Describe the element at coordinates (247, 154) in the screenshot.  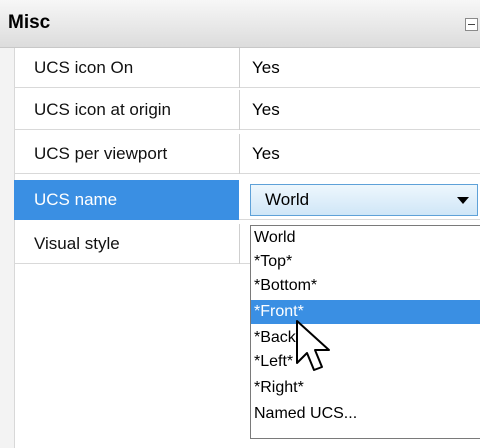
I see `property-row-ucs-per-viewport: UCS per viewport Yes` at that location.